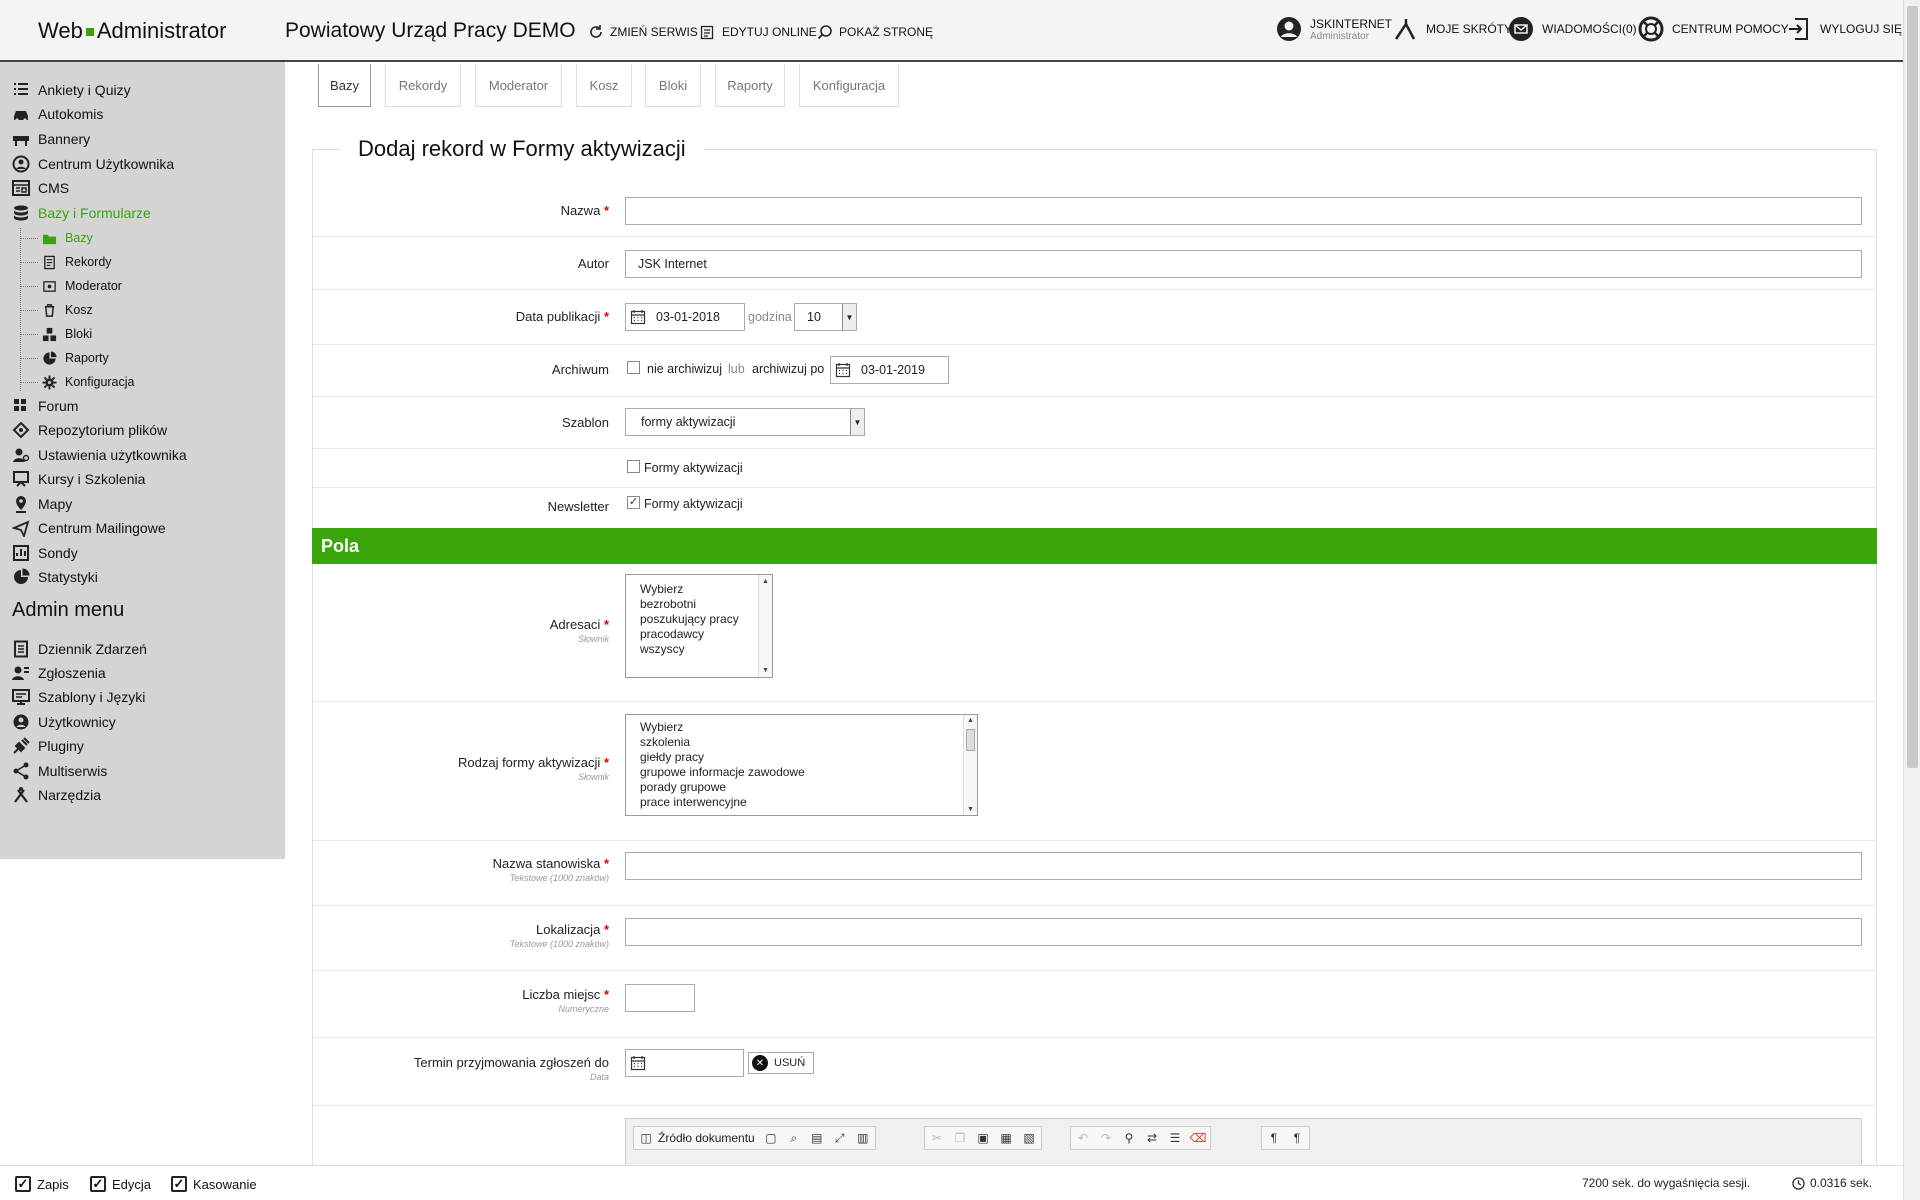  What do you see at coordinates (1243, 264) in the screenshot?
I see `autor-input: JSK Internet` at bounding box center [1243, 264].